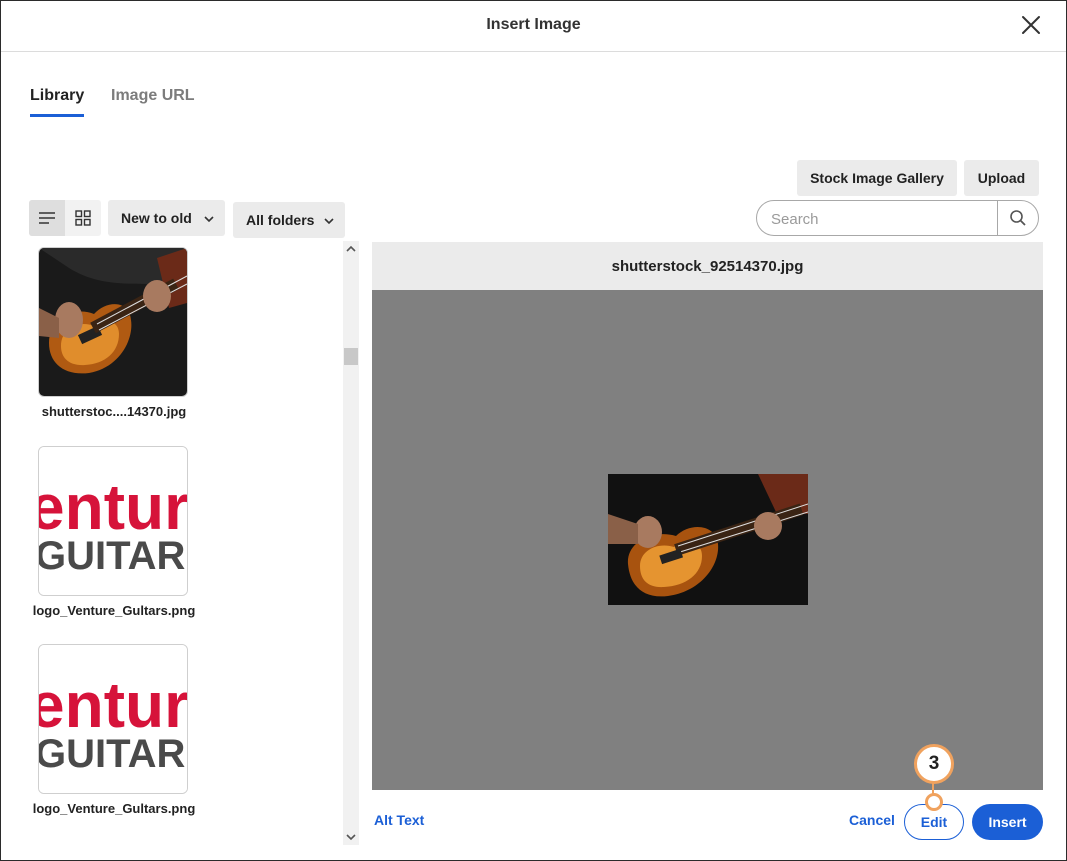 The height and width of the screenshot is (861, 1067). I want to click on list-view-icon, so click(47, 218).